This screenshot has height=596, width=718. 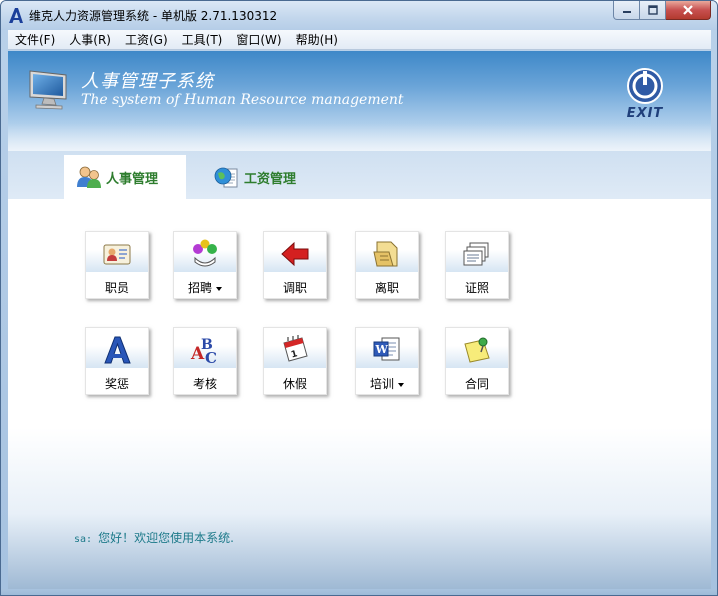 What do you see at coordinates (359, 15) in the screenshot?
I see `title-bar: 维克人力资源管理系统 - 单机版 2.71.130312` at bounding box center [359, 15].